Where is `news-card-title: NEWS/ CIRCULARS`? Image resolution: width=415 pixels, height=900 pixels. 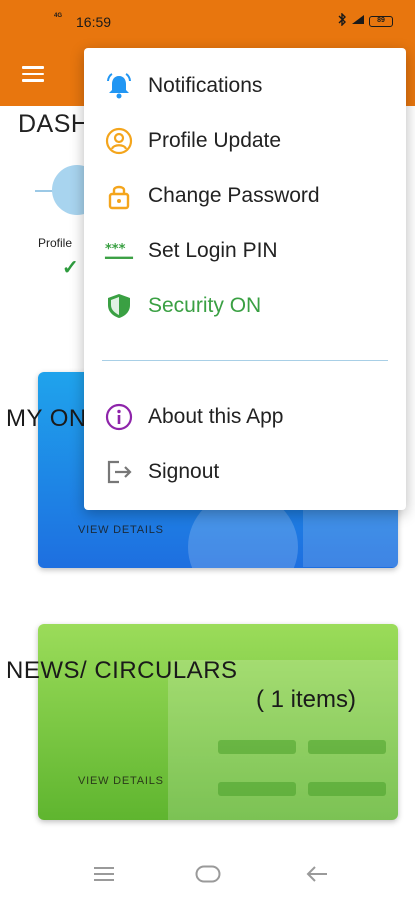 news-card-title: NEWS/ CIRCULARS is located at coordinates (122, 670).